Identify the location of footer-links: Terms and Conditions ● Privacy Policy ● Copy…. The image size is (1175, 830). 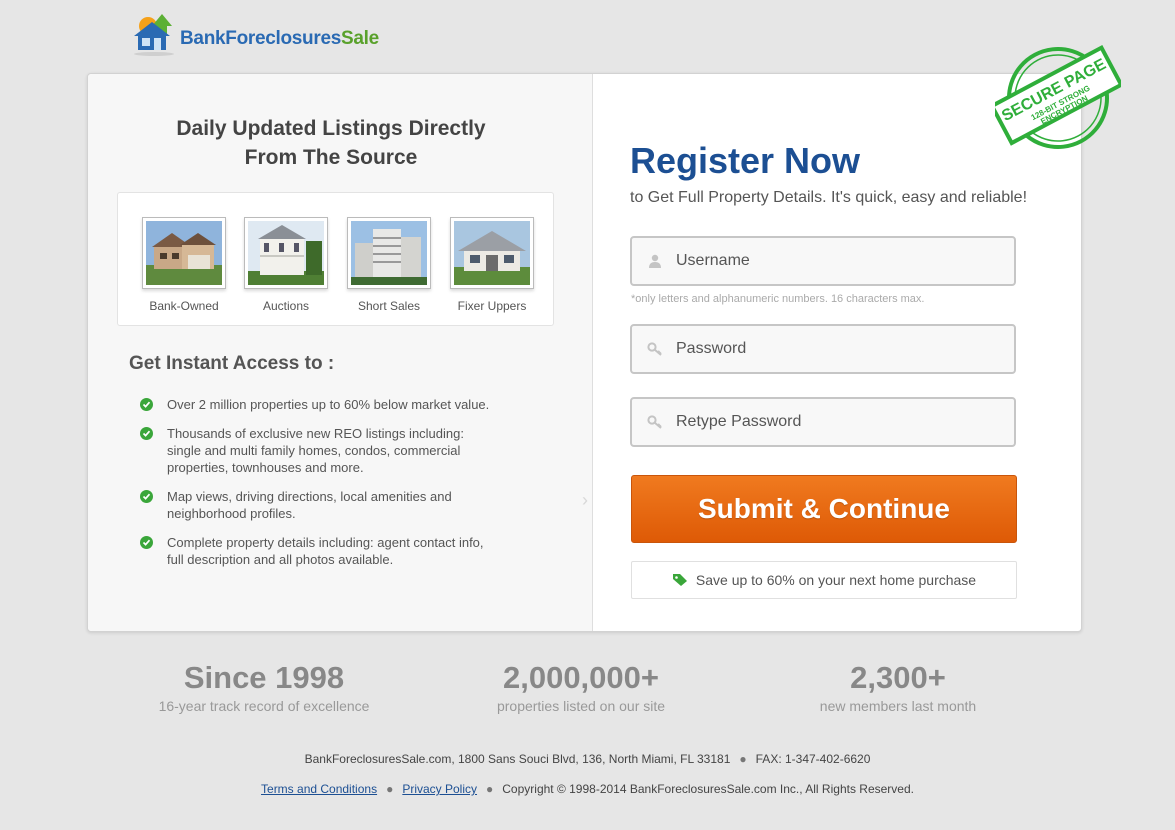
(587, 789).